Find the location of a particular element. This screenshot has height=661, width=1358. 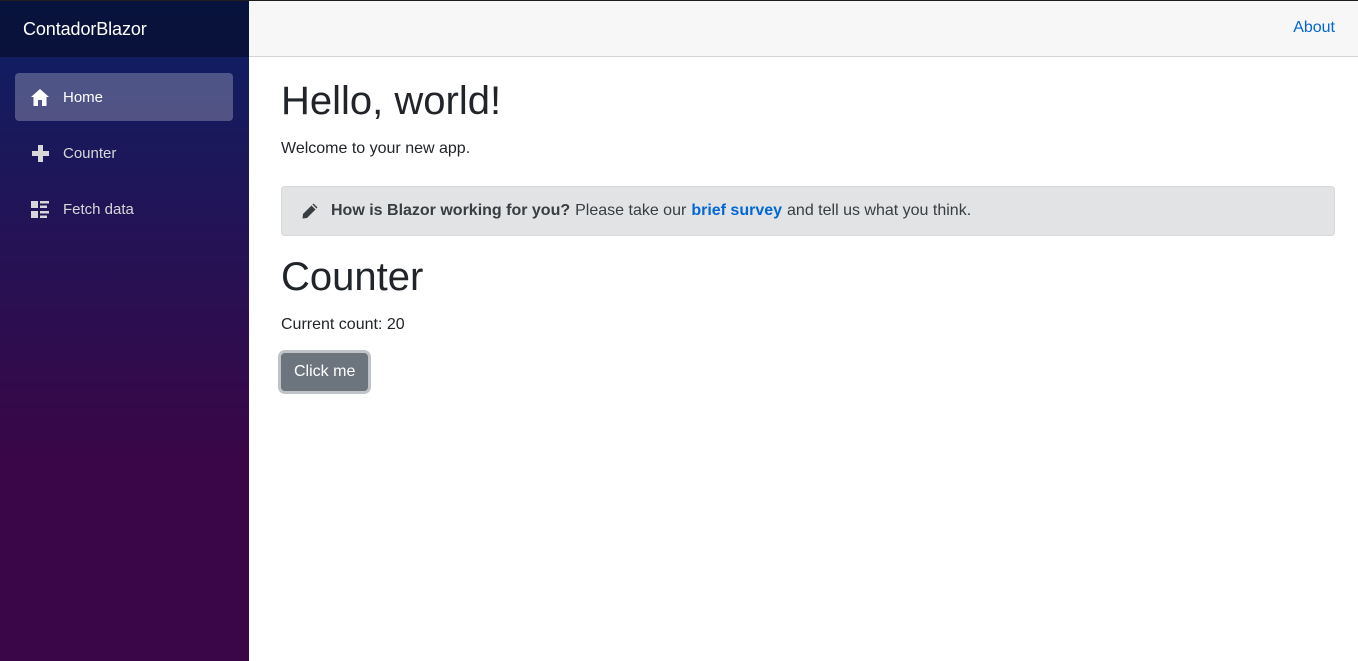

brand-bar: ContadorBlazor is located at coordinates (124, 29).